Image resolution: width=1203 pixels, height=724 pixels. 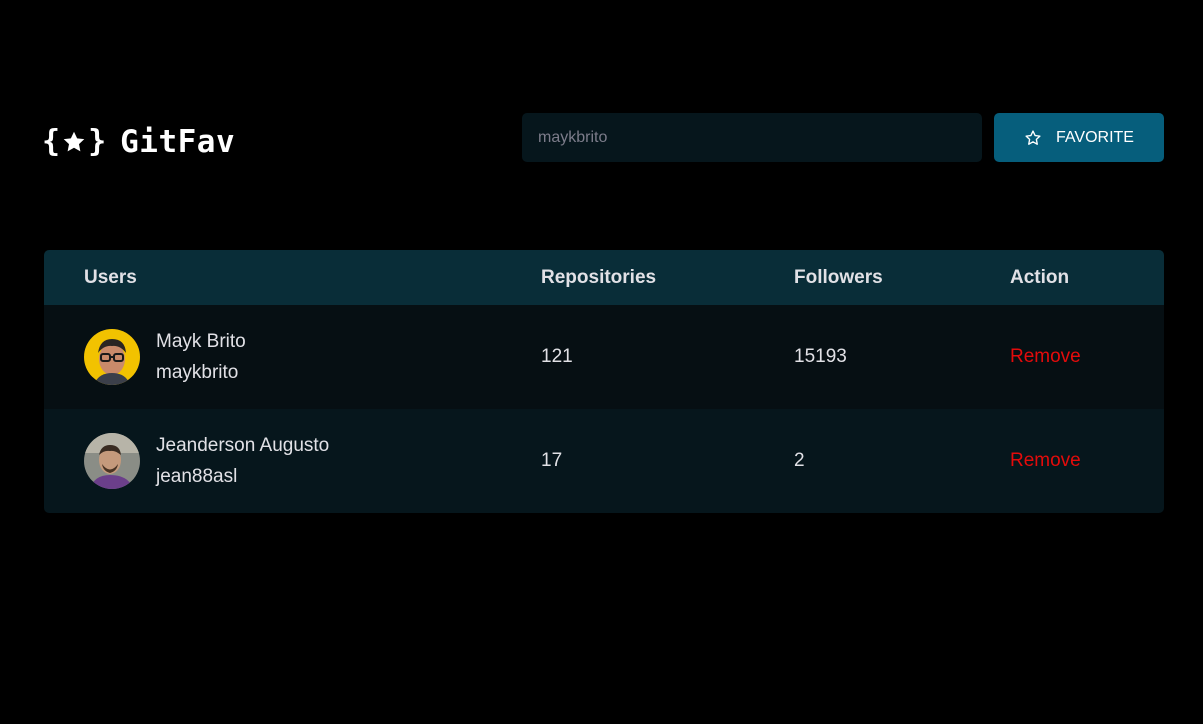 What do you see at coordinates (552, 460) in the screenshot?
I see `repositories-cell: 17` at bounding box center [552, 460].